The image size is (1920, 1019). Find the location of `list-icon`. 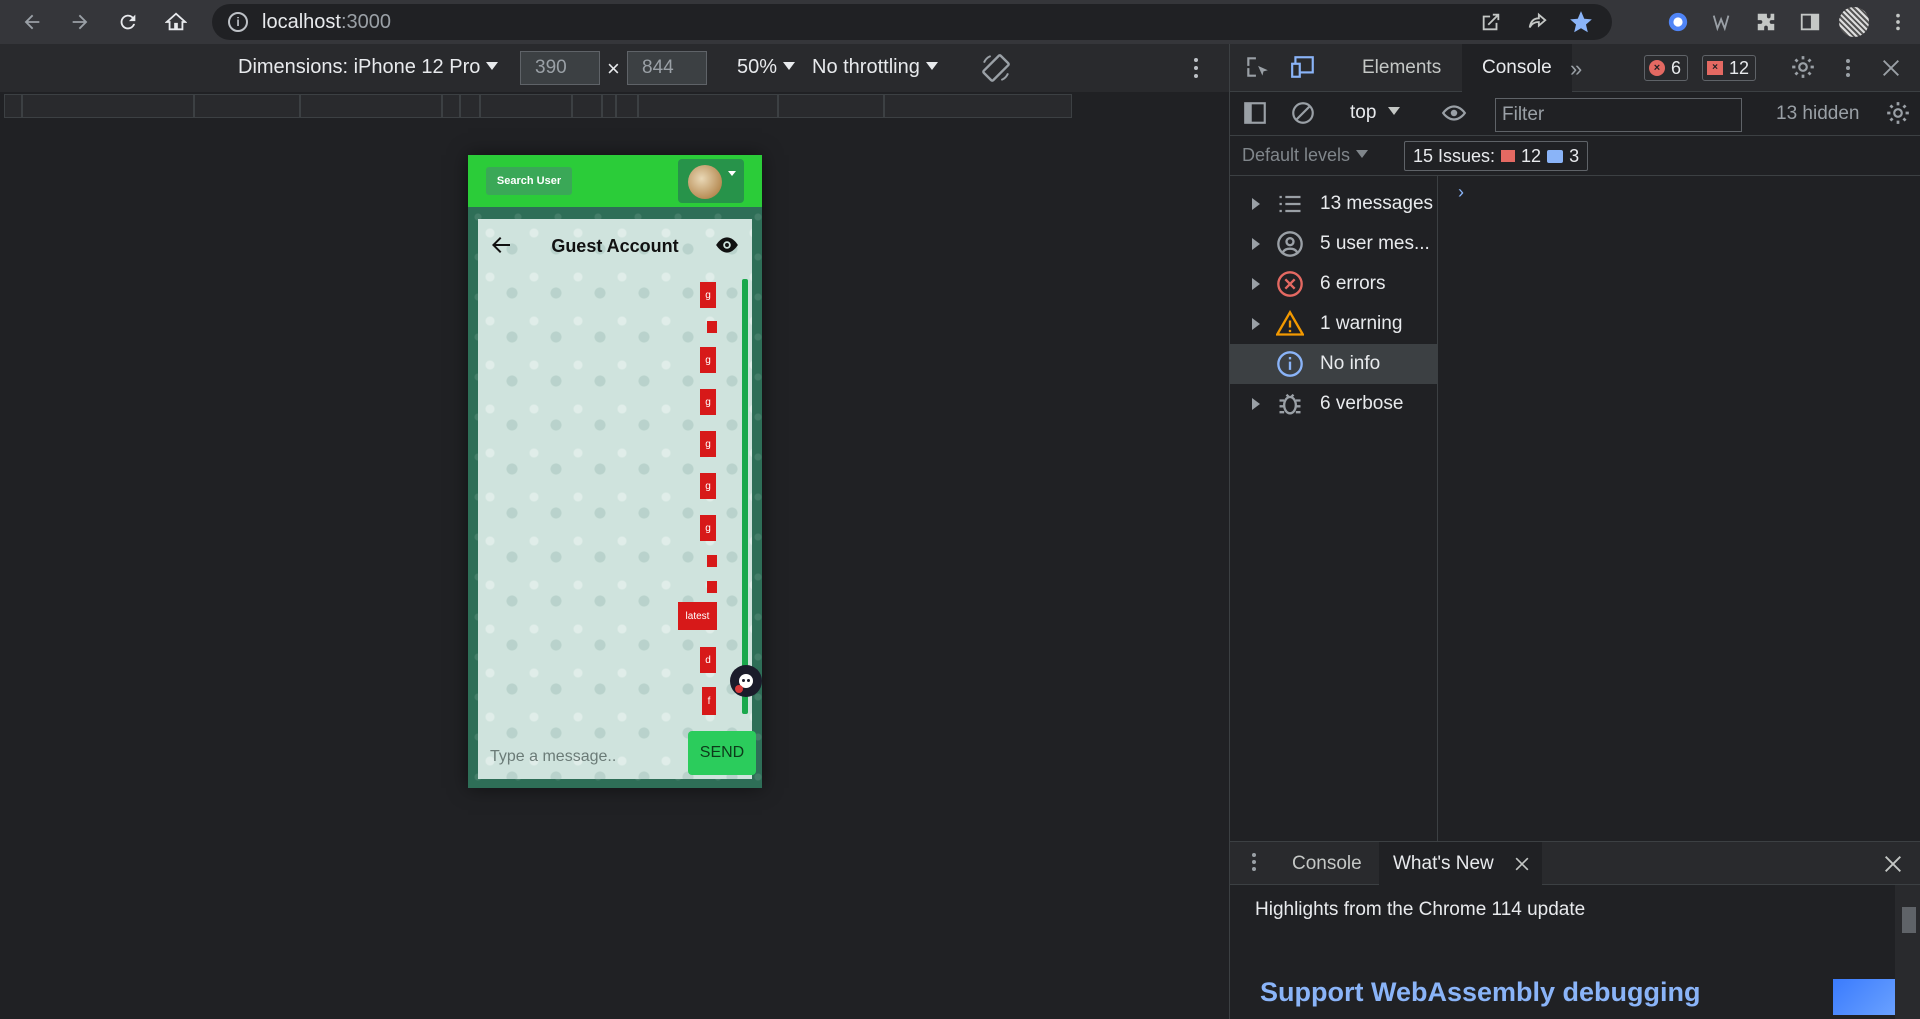

list-icon is located at coordinates (1290, 204).